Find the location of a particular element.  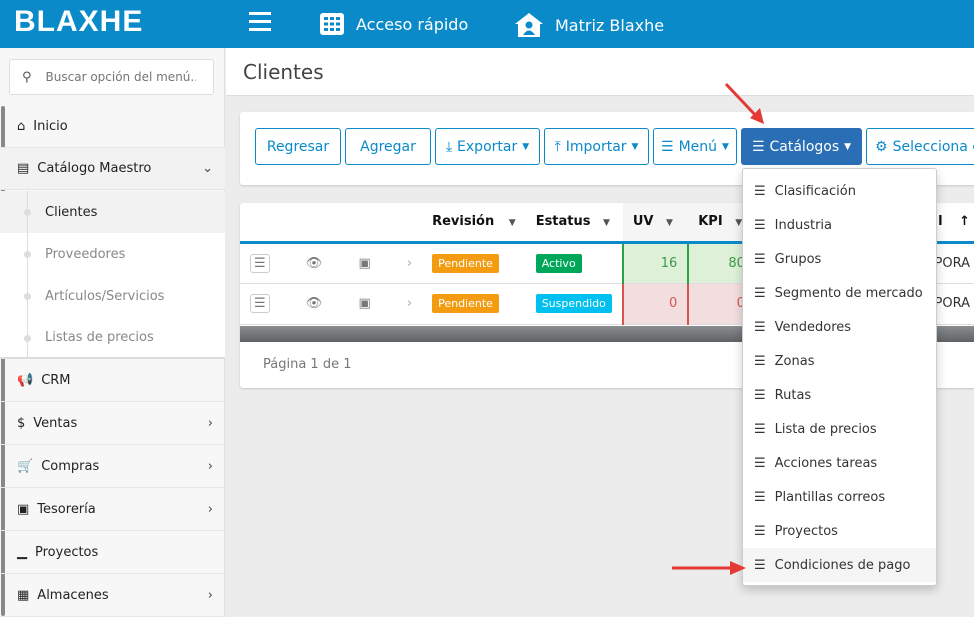

sidebar-subitem-listas-precios: Listas de precios is located at coordinates (112, 338).